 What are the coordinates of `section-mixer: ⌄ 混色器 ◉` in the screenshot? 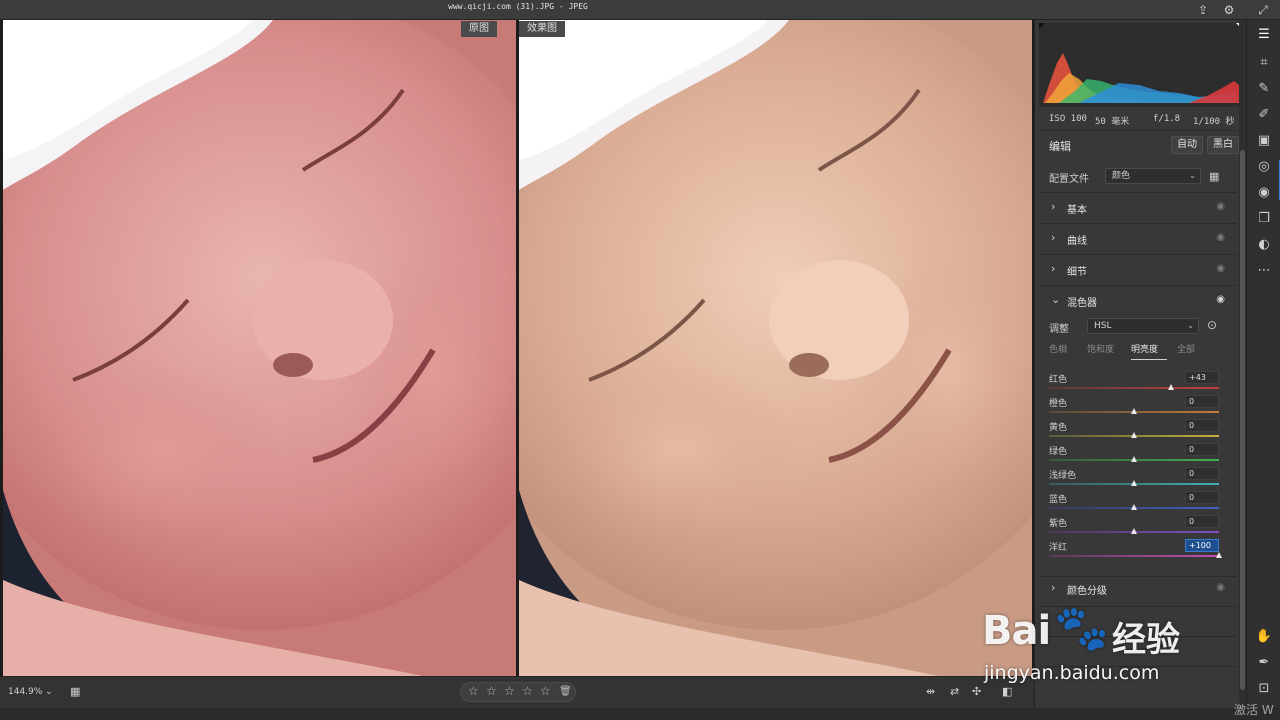 It's located at (1138, 301).